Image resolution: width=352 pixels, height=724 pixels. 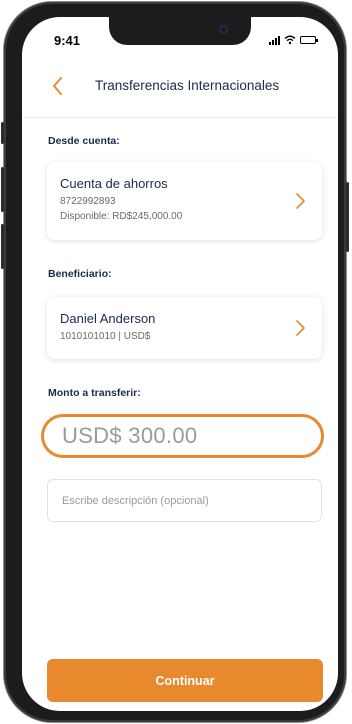 What do you see at coordinates (121, 216) in the screenshot?
I see `account-available: Disponible: RD$245,000.00` at bounding box center [121, 216].